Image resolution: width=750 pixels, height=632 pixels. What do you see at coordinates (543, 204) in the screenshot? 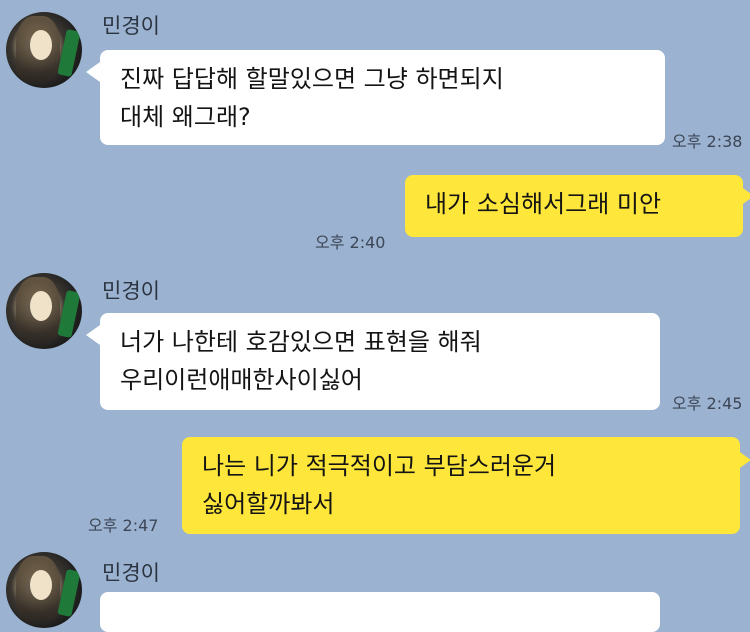
I see `message-text: 내가 소심해서그래 미안` at bounding box center [543, 204].